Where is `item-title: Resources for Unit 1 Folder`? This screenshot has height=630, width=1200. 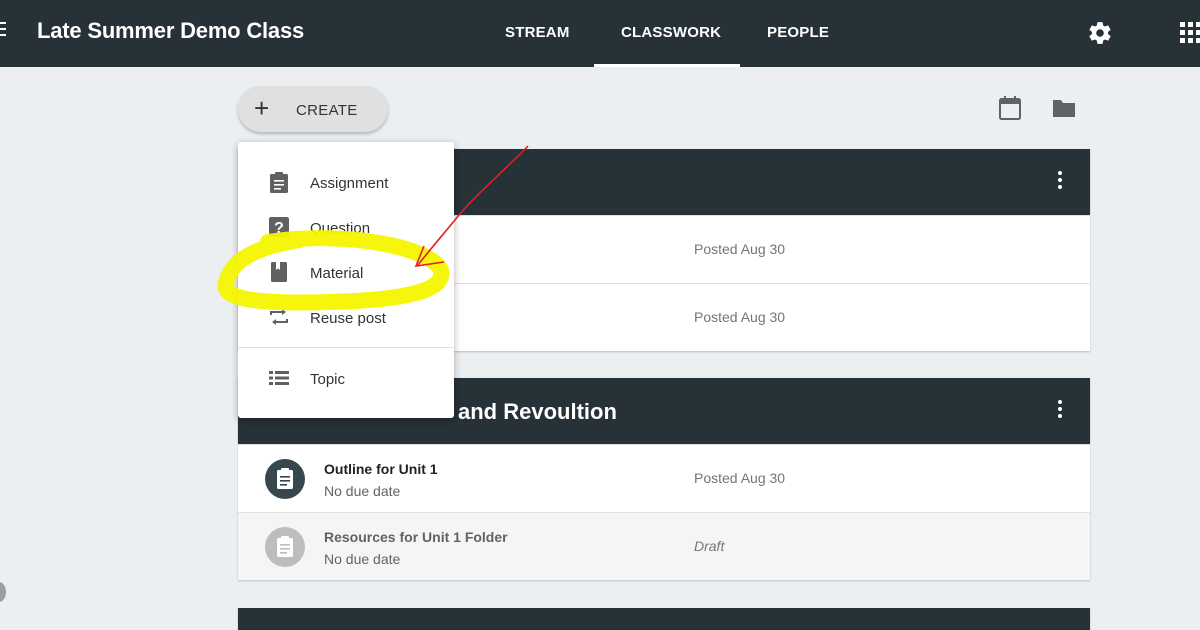
item-title: Resources for Unit 1 Folder is located at coordinates (416, 537).